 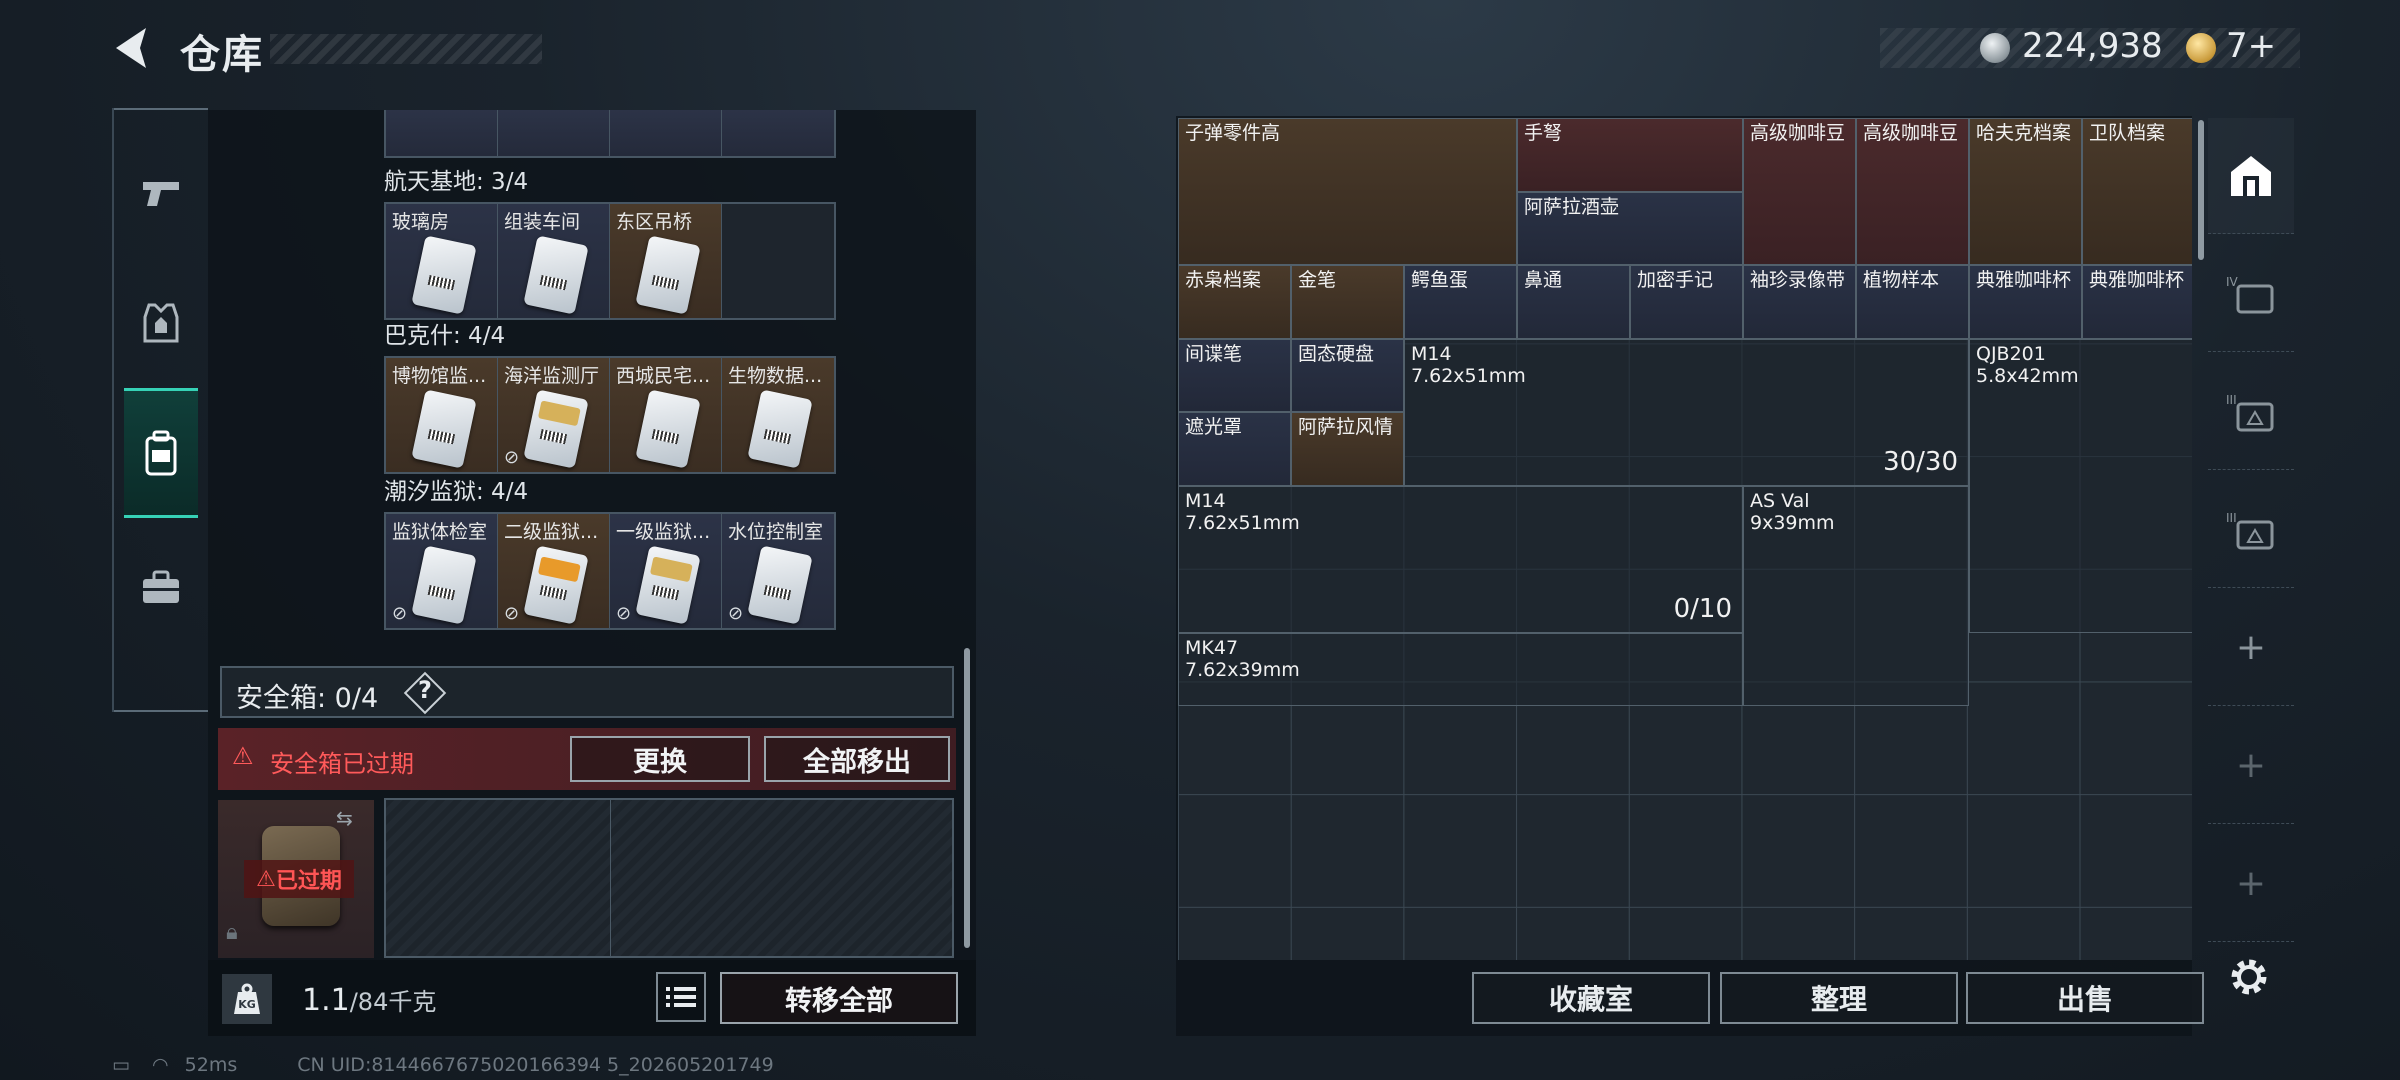 I want to click on rail-case-iii-b: III, so click(x=2251, y=530).